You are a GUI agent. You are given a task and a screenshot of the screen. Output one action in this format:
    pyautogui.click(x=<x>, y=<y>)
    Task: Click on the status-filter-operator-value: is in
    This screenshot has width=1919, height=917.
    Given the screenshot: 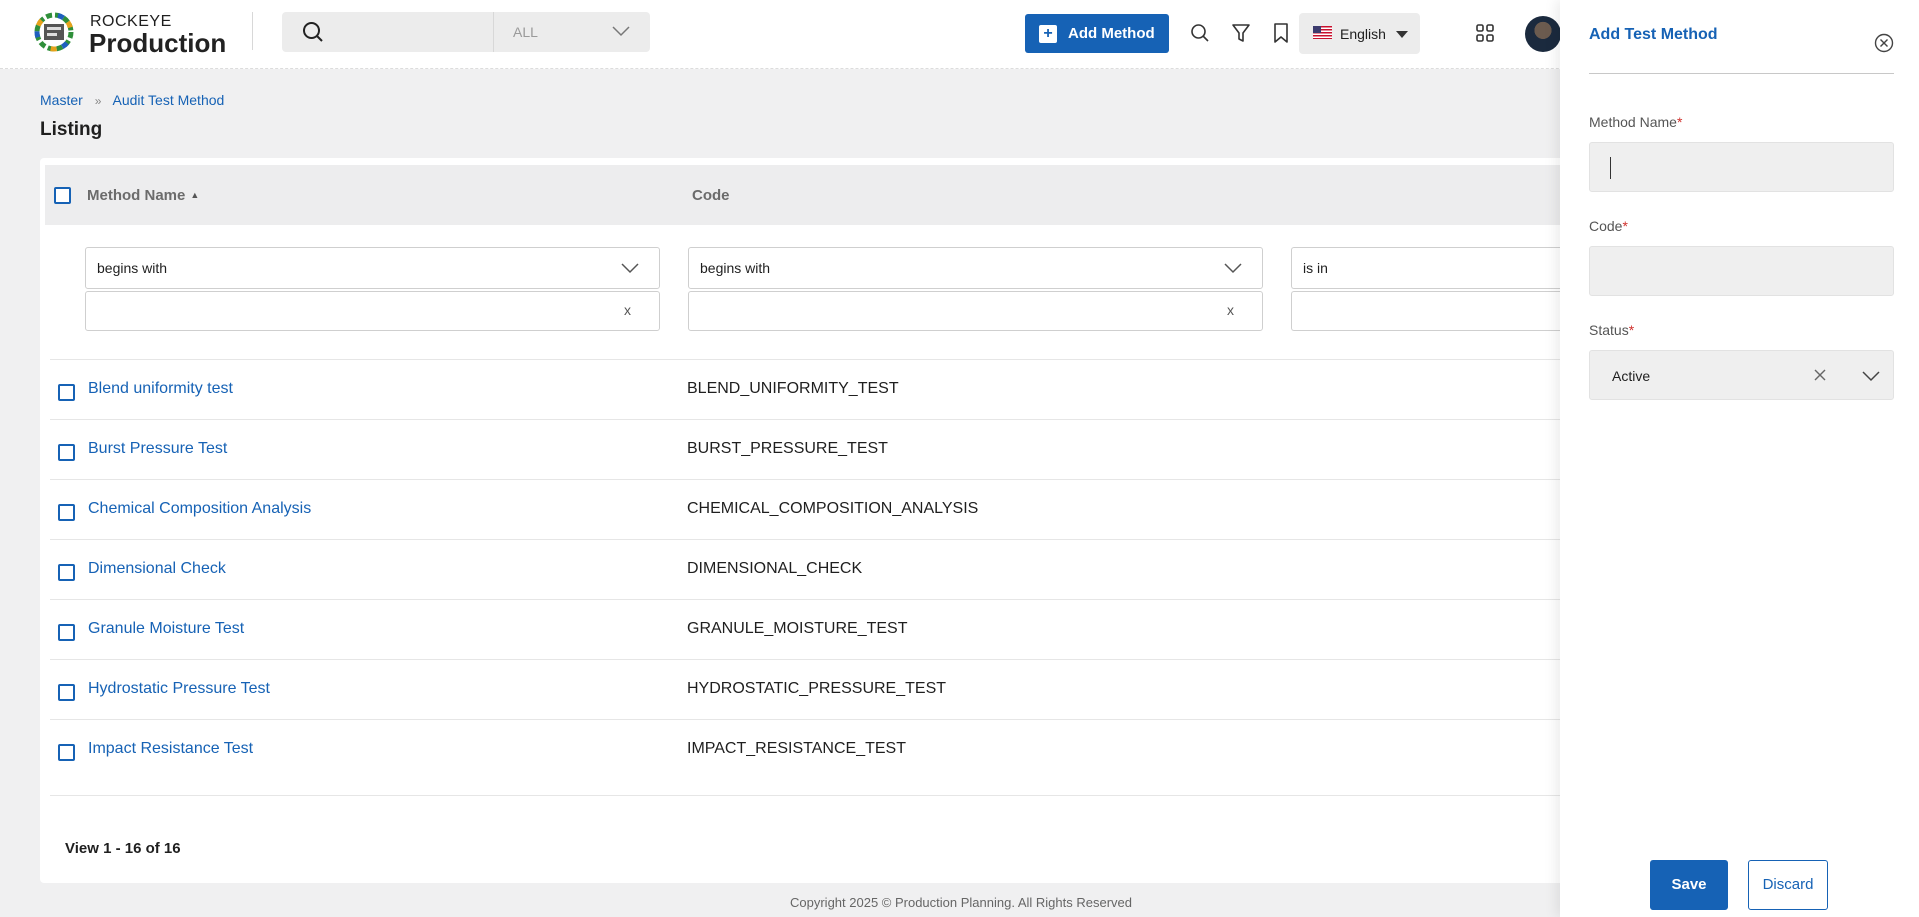 What is the action you would take?
    pyautogui.click(x=1315, y=268)
    